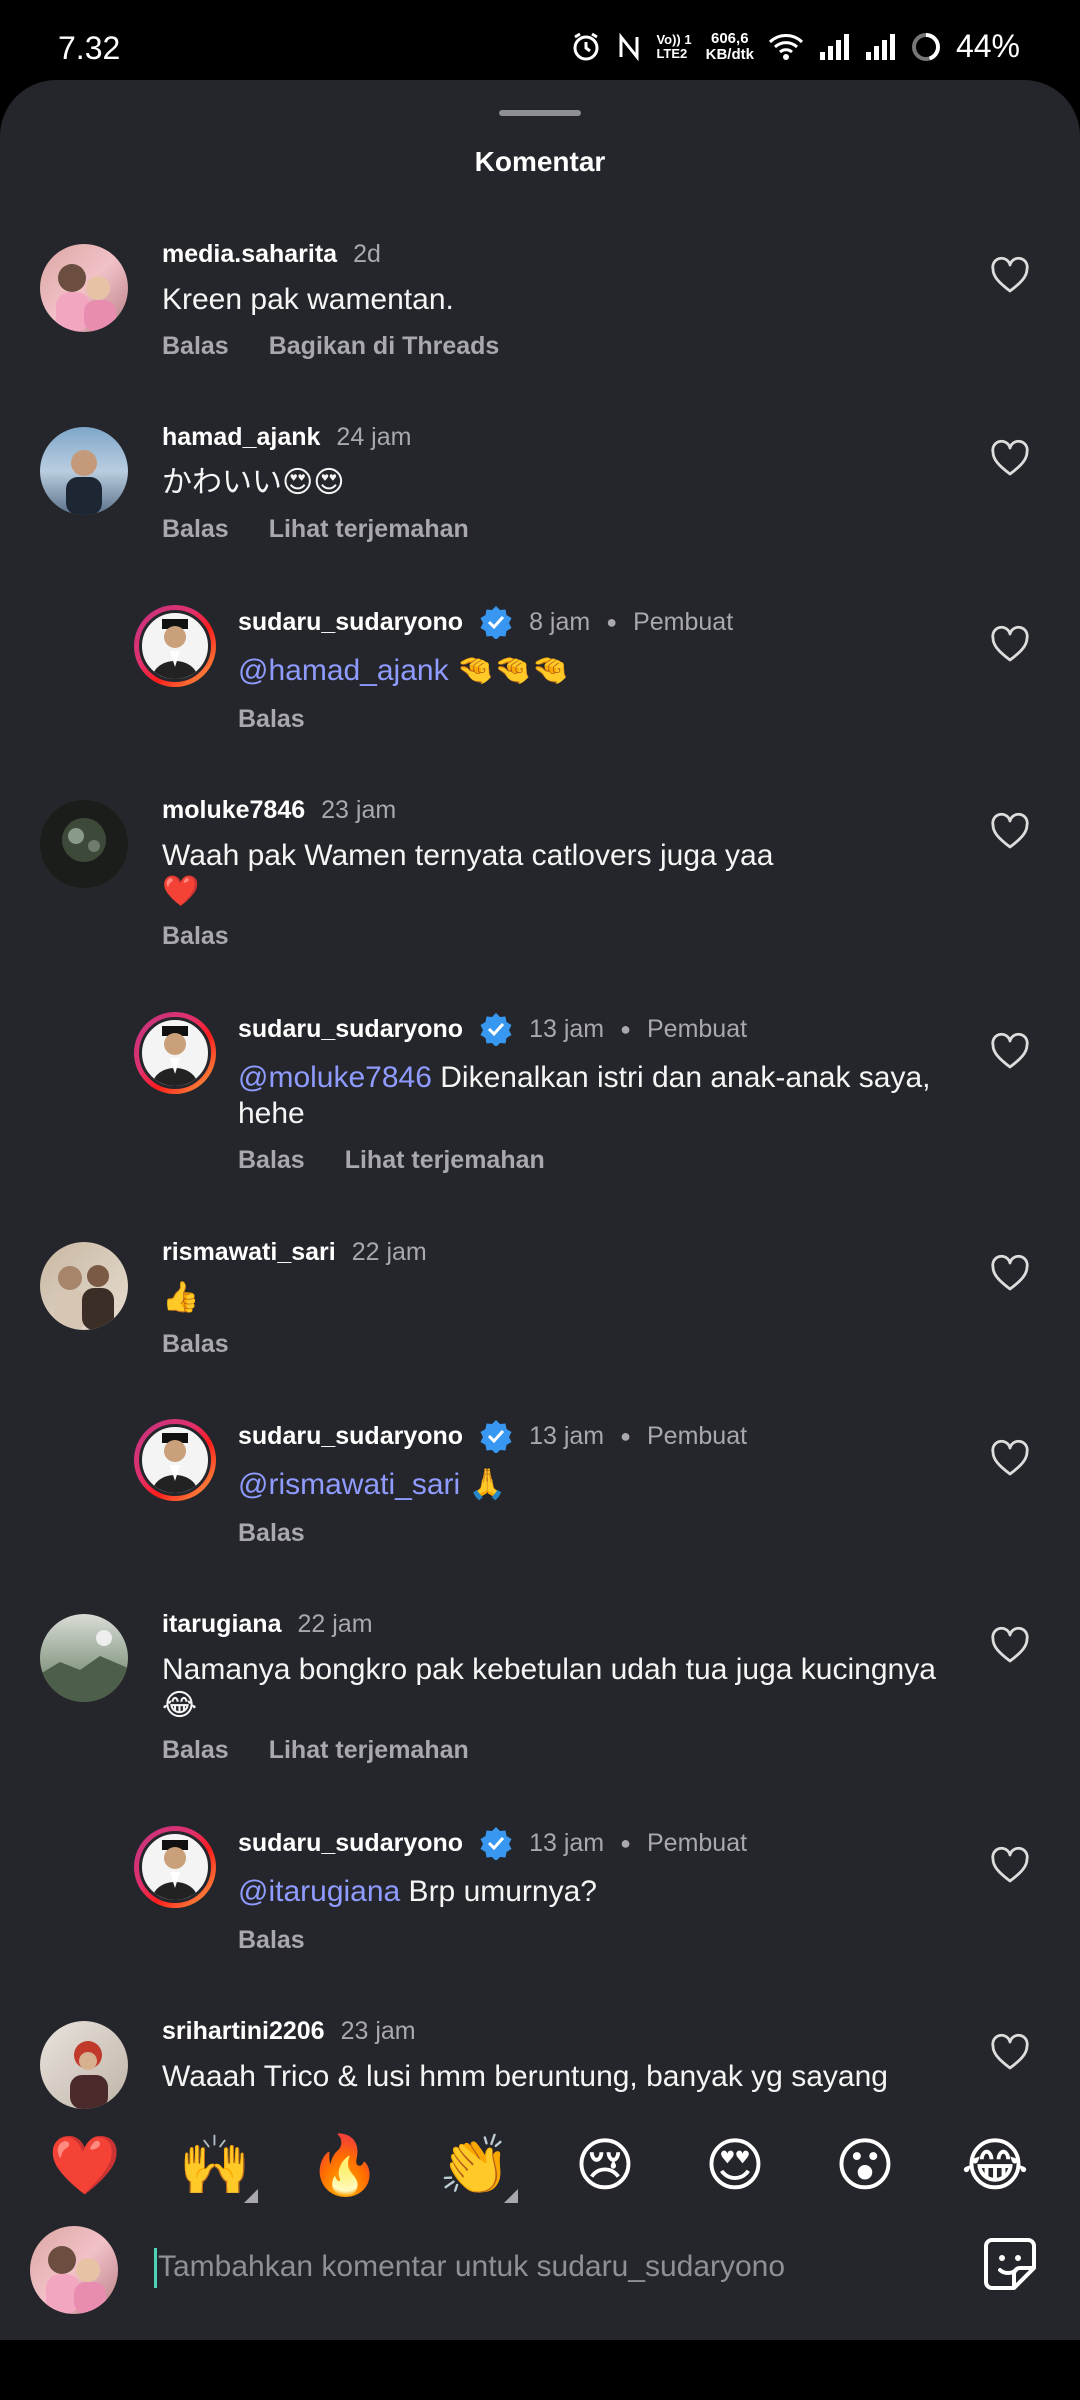 The image size is (1080, 2400). I want to click on status-icons: Vo)) 1 LTE2 606,6 KB/dtk 44%, so click(795, 46).